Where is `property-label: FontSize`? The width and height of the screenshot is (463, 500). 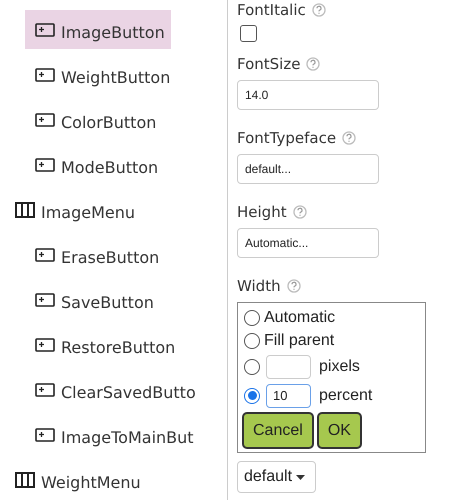
property-label: FontSize is located at coordinates (268, 64).